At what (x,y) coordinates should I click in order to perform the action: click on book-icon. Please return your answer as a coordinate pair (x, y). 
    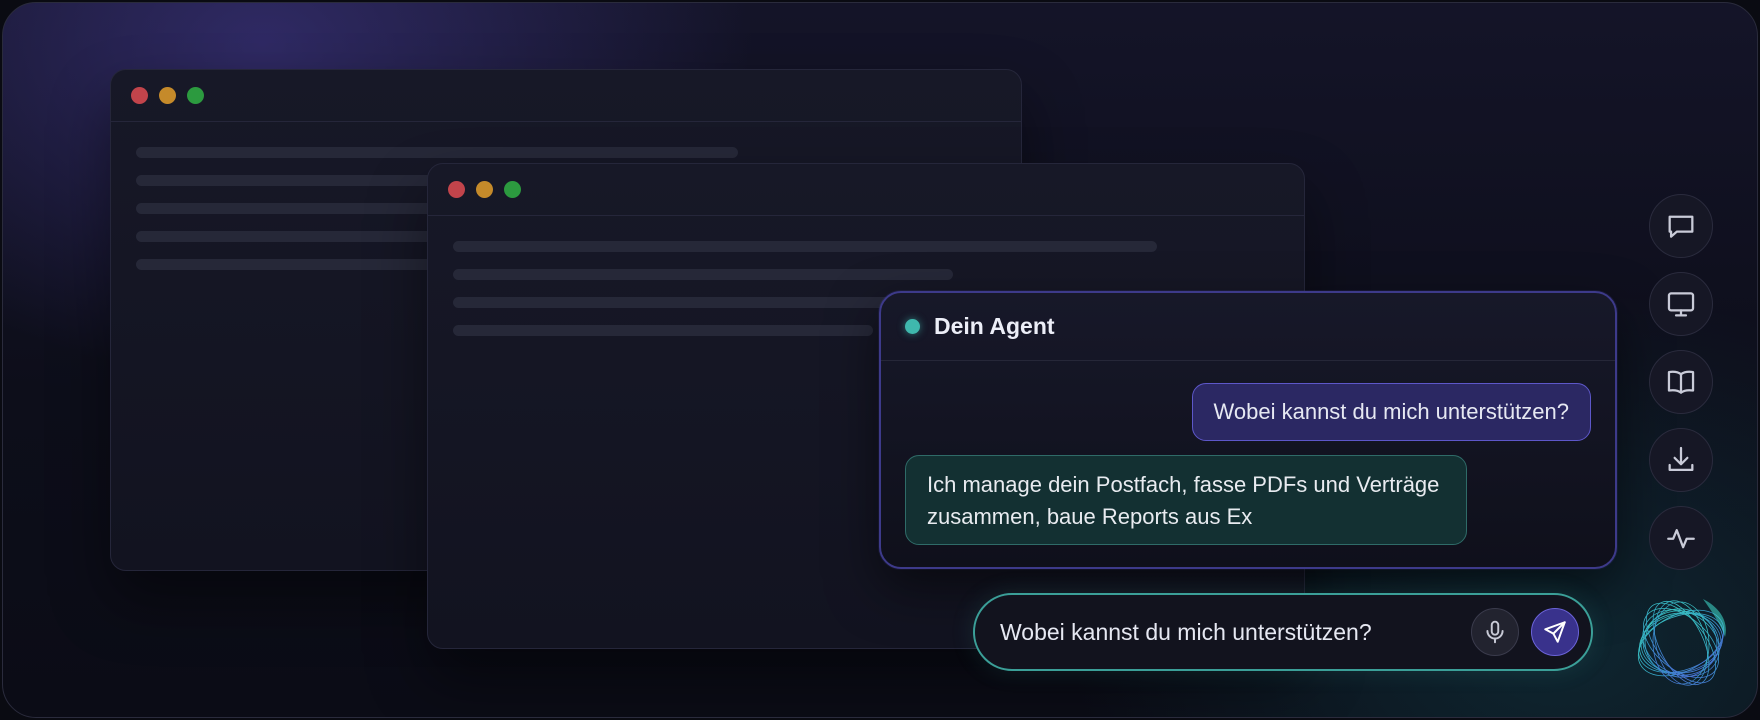
    Looking at the image, I should click on (1681, 382).